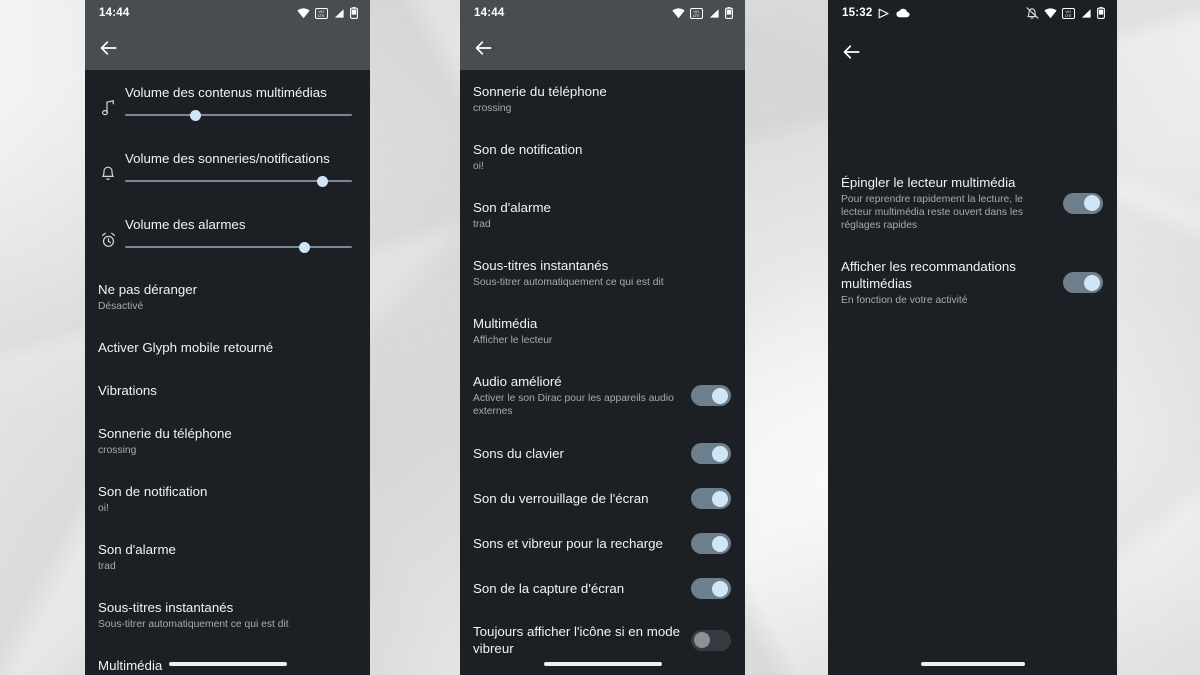  Describe the element at coordinates (711, 640) in the screenshot. I see `toggle-switch-vibrate-icon` at that location.